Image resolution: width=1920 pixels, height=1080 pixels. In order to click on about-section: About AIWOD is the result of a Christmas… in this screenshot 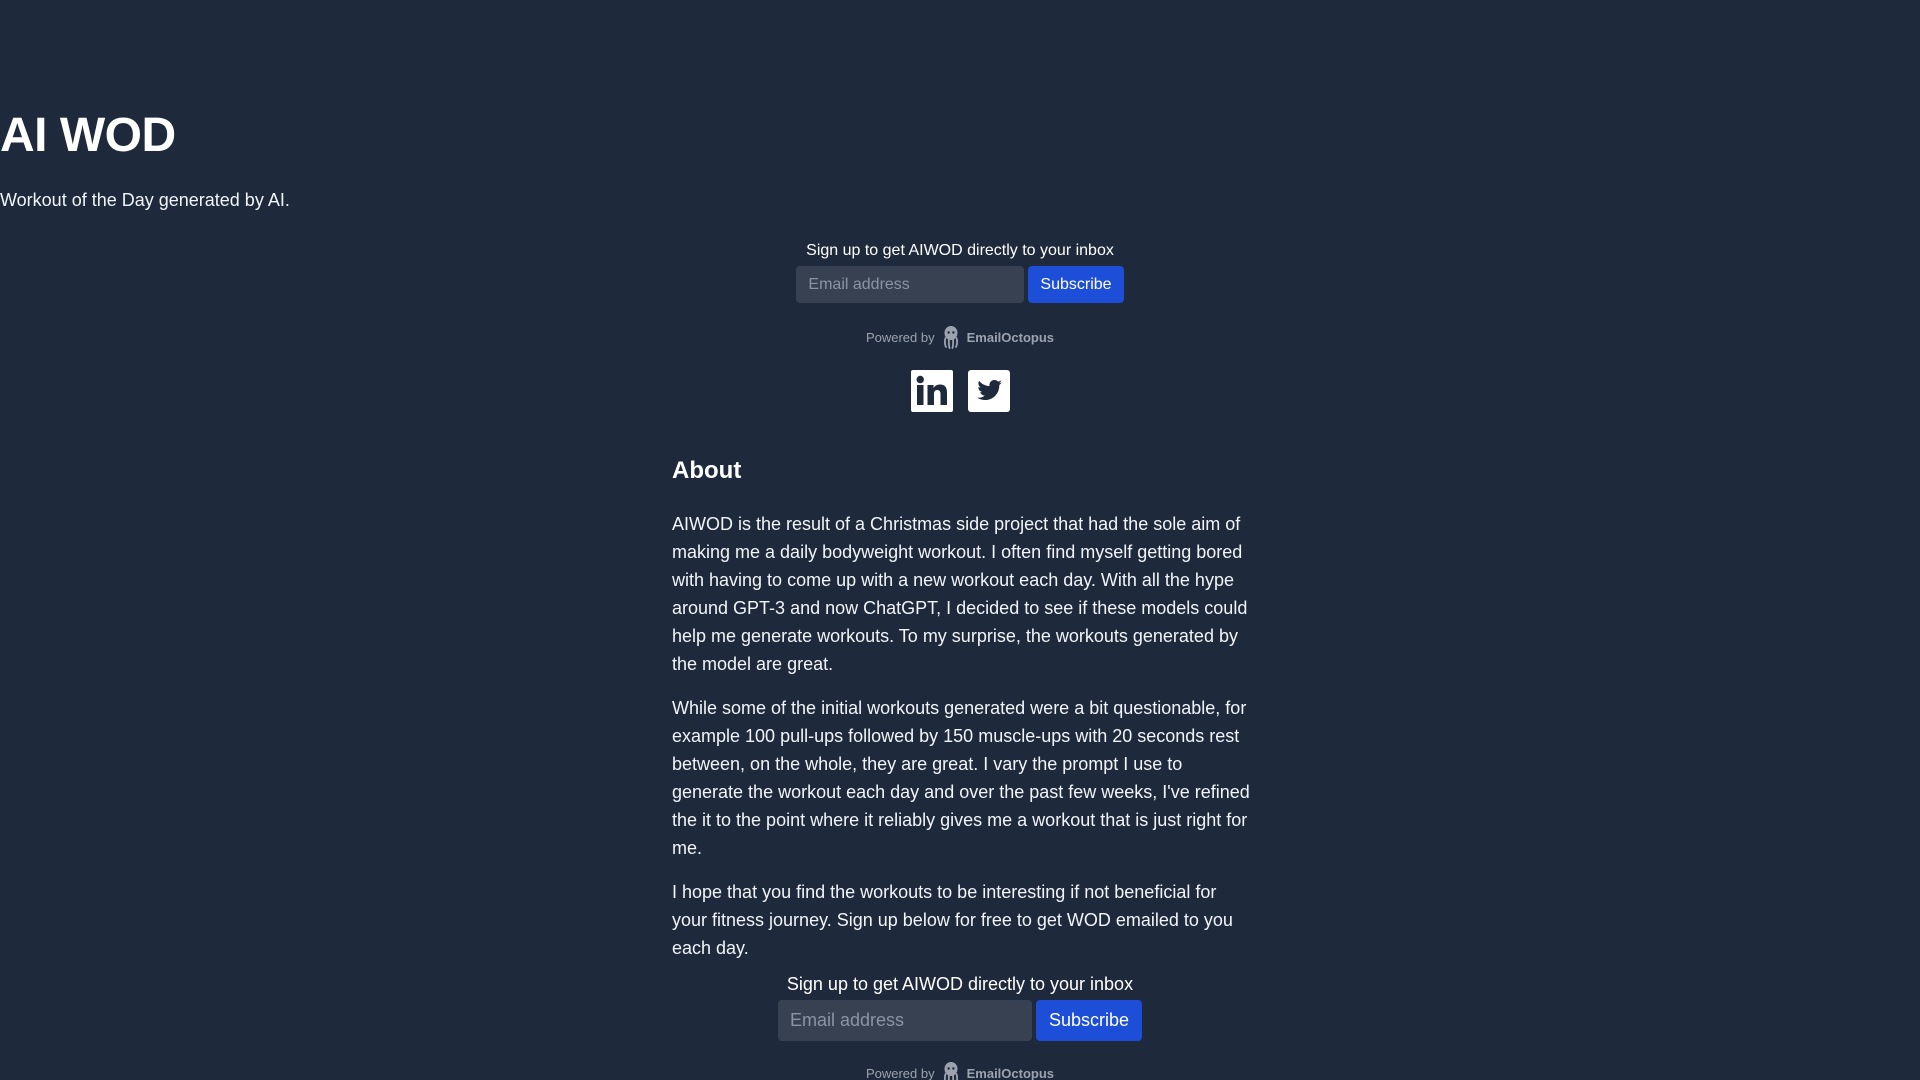, I will do `click(962, 714)`.